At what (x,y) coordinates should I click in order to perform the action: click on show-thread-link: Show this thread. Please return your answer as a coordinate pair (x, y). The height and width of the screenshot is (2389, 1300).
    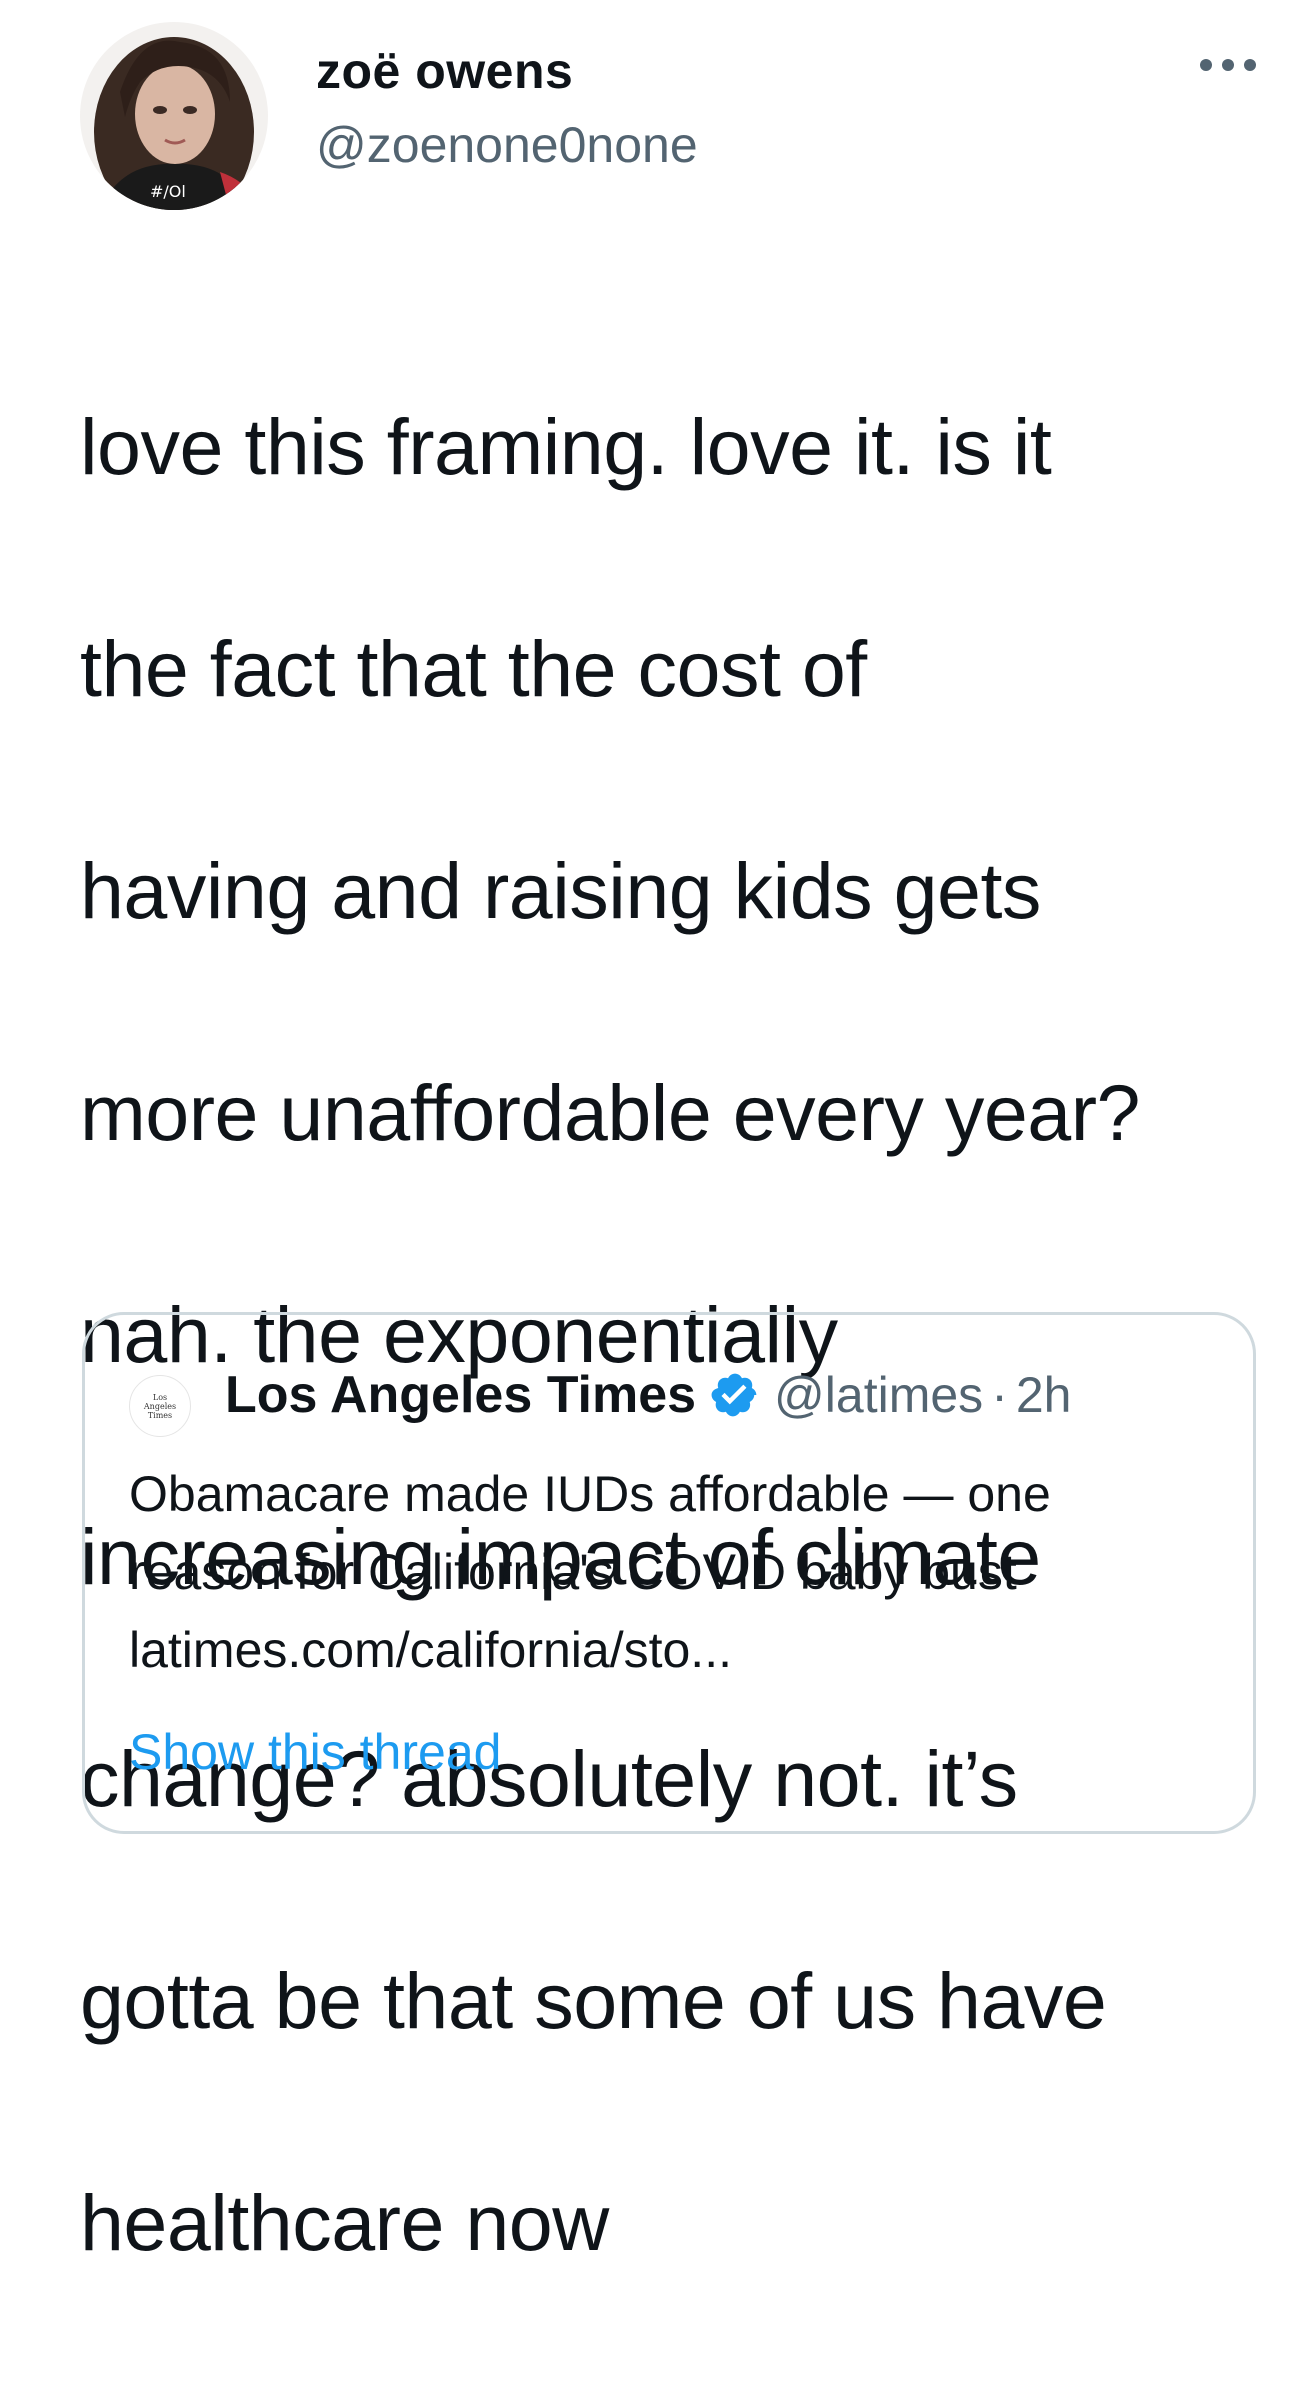
    Looking at the image, I should click on (315, 1752).